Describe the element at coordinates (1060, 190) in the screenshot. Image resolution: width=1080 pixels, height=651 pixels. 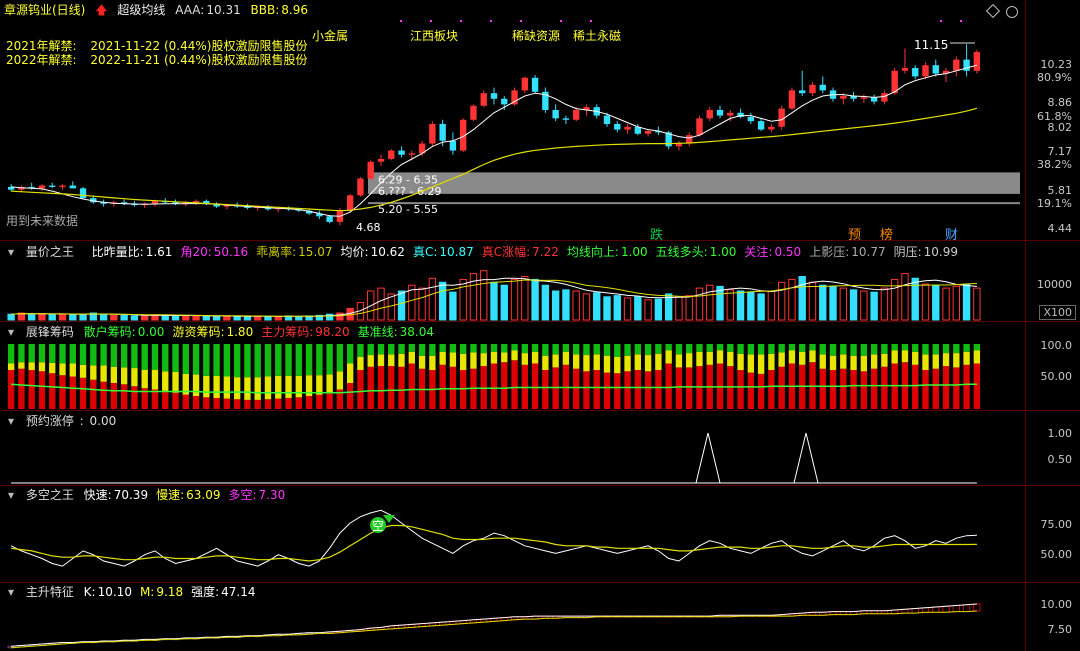
I see `scale-tick: 5.81` at that location.